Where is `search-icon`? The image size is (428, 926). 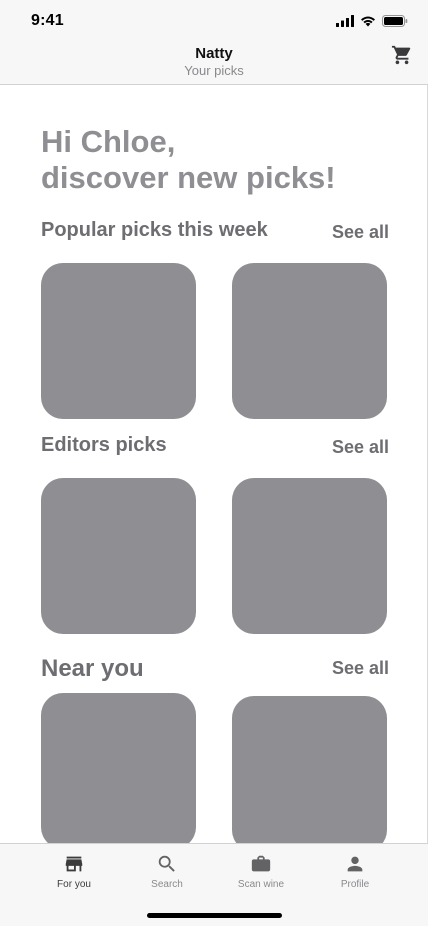
search-icon is located at coordinates (166, 863).